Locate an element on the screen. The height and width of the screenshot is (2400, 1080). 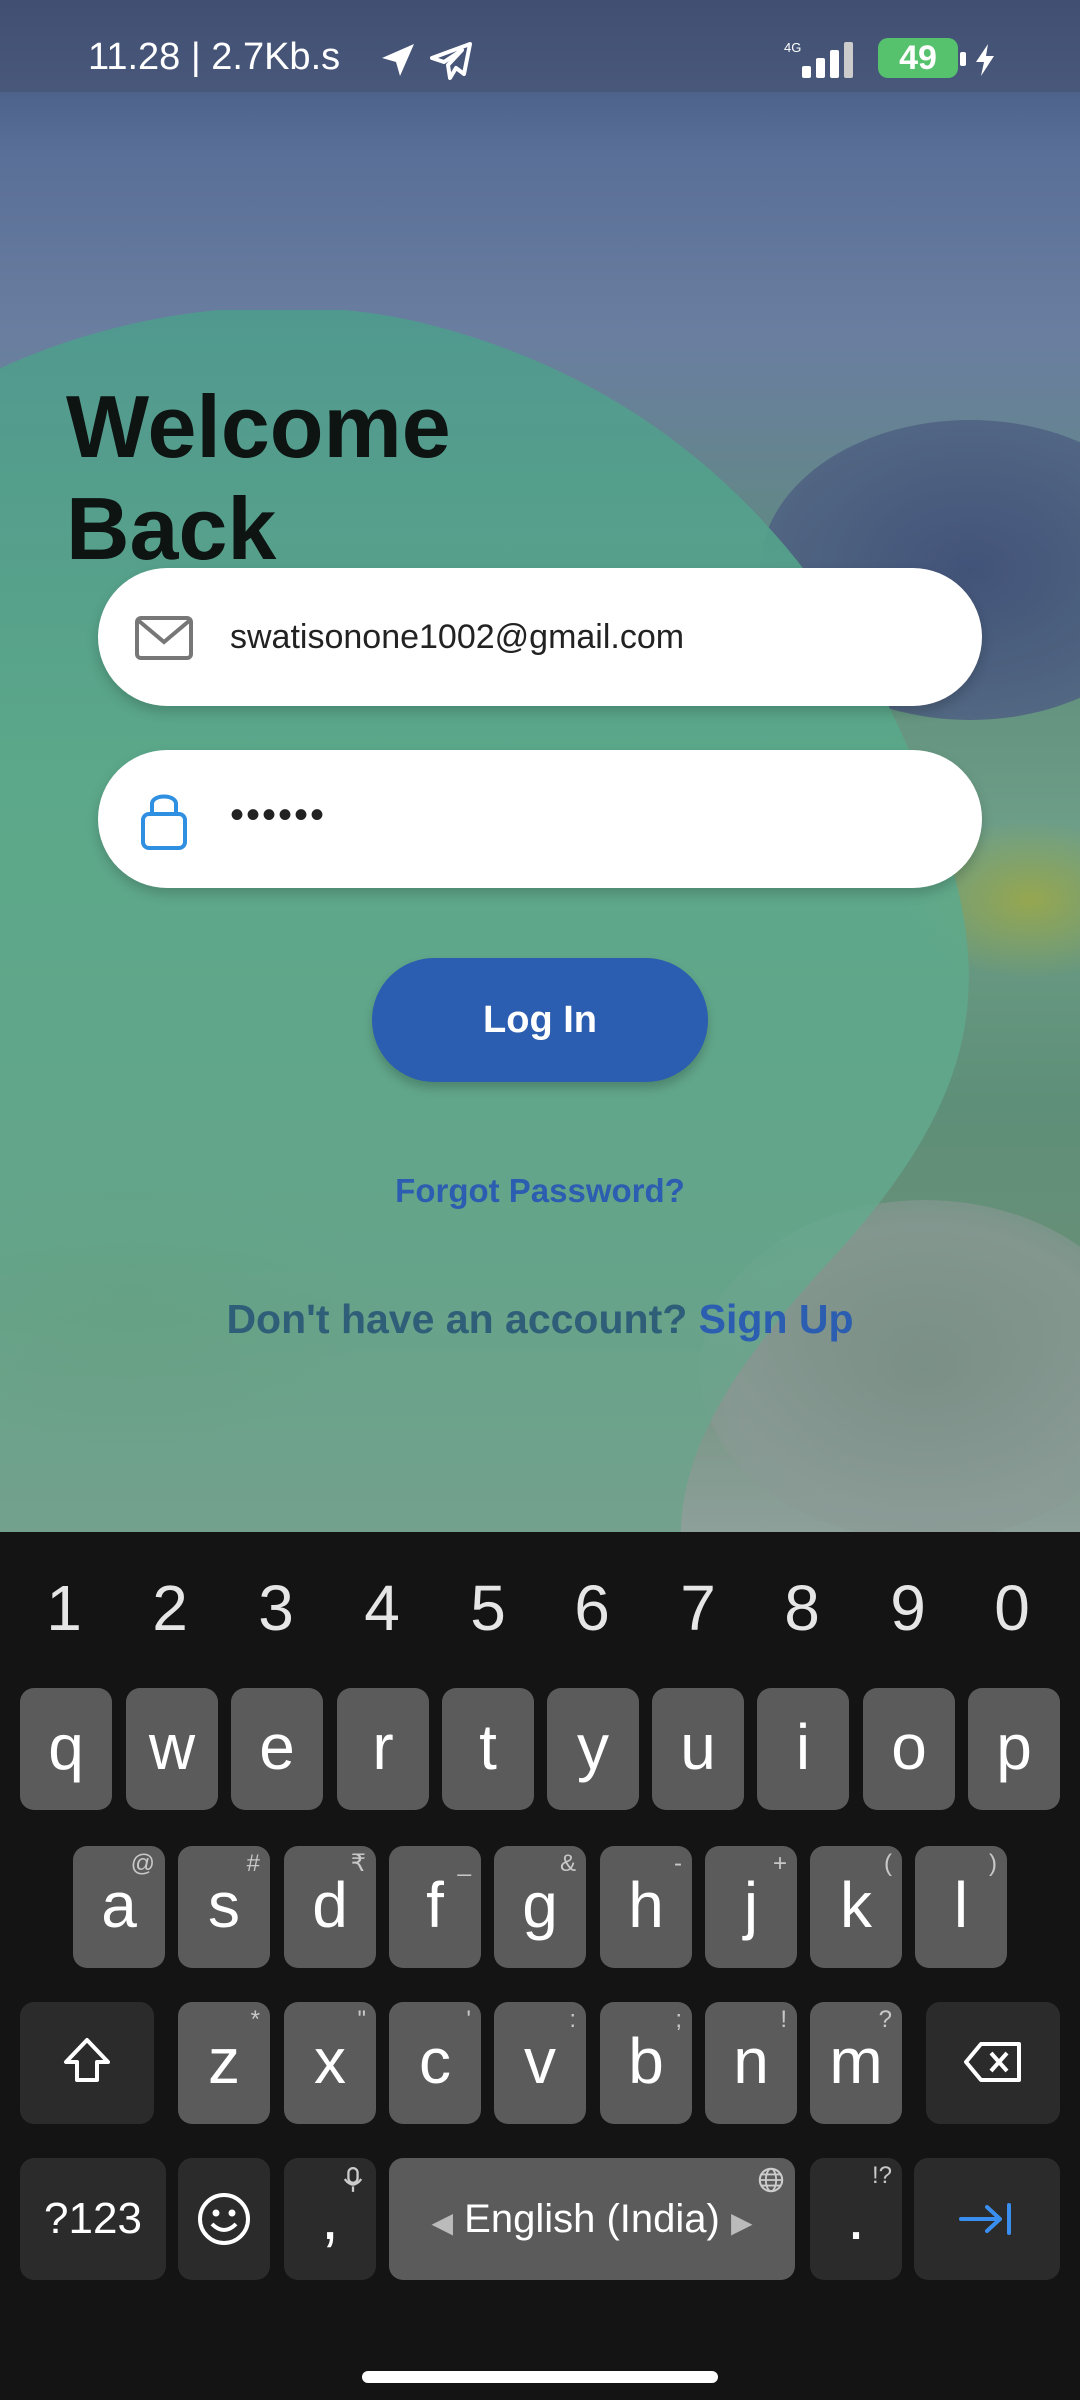
period-key: . !? is located at coordinates (856, 2219).